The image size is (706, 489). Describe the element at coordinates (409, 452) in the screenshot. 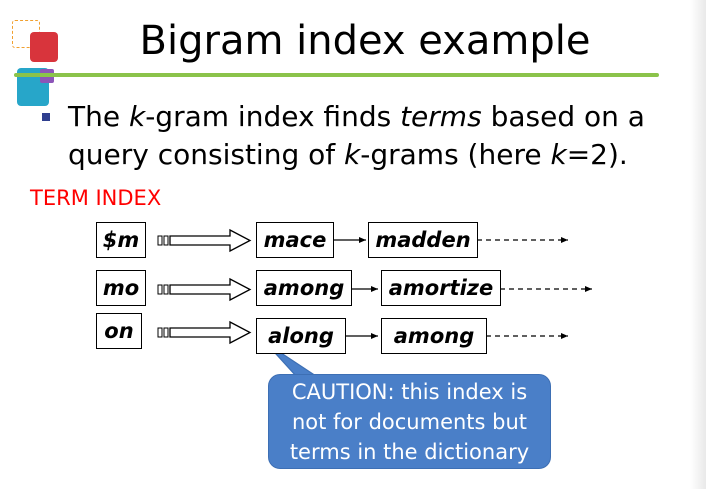

I see `caution-line-3: terms in the dictionary` at that location.